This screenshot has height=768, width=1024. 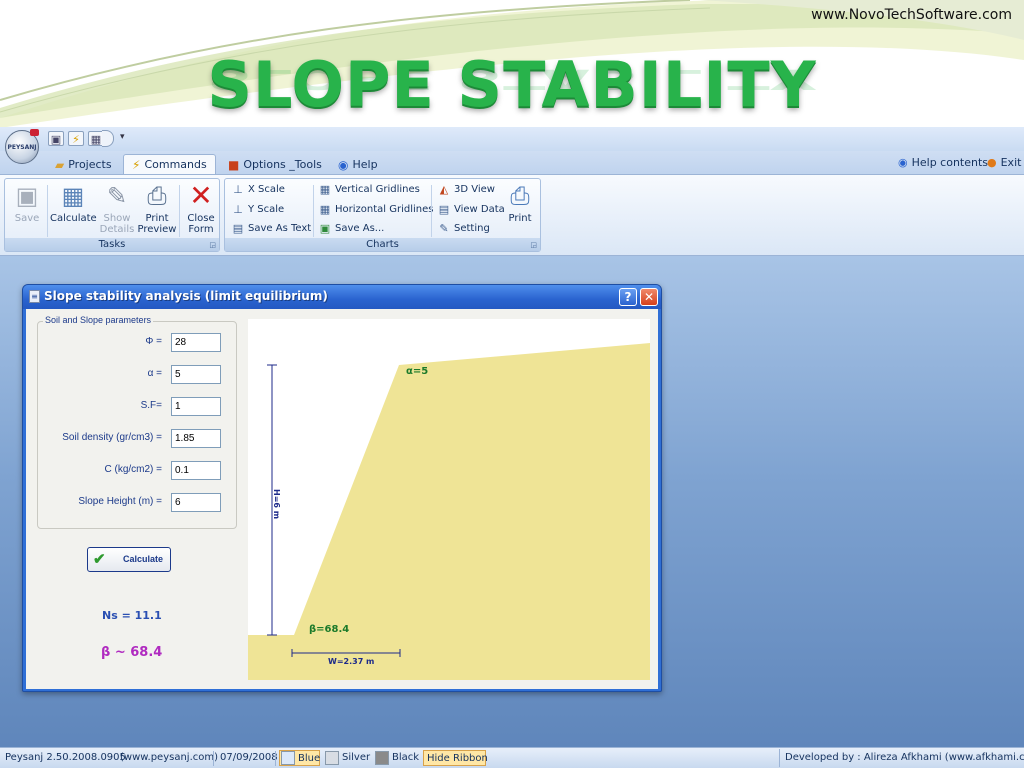 I want to click on horizontal-gridlines-button: ▦ Horizontal Gridlines, so click(x=376, y=210).